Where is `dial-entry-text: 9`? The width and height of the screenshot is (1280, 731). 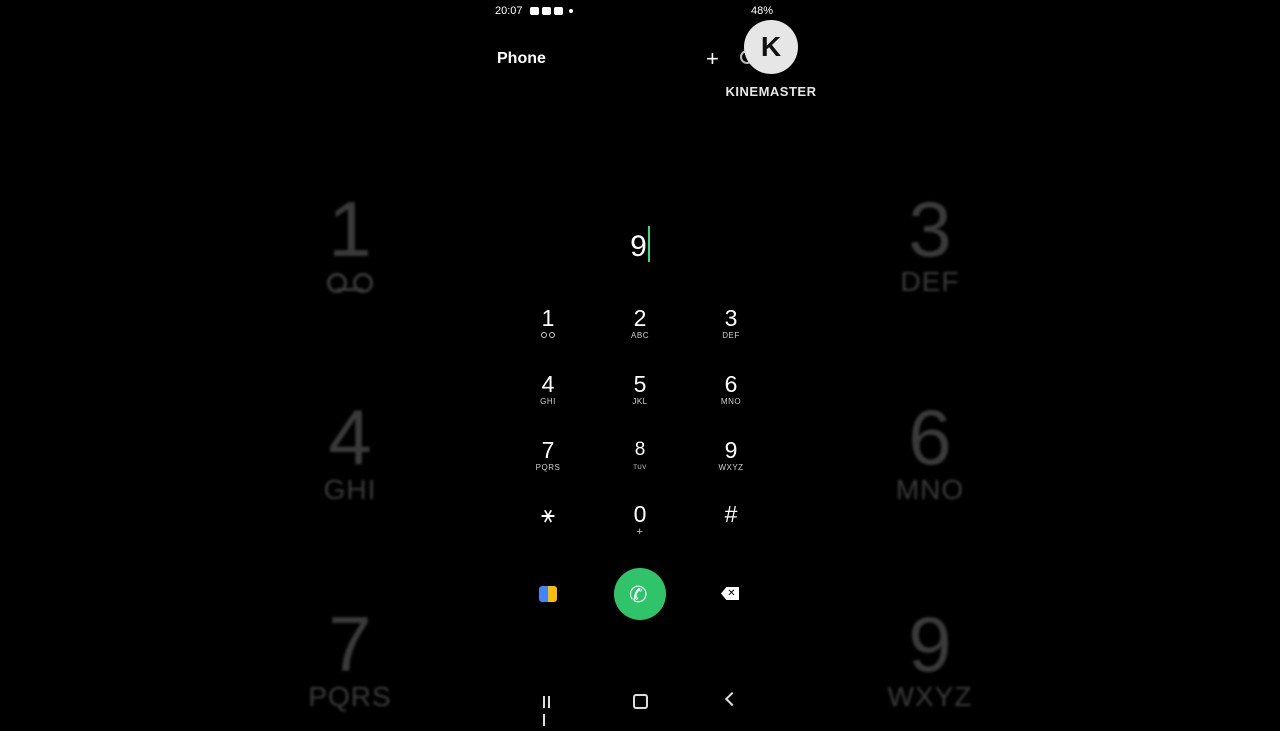
dial-entry-text: 9 is located at coordinates (638, 246).